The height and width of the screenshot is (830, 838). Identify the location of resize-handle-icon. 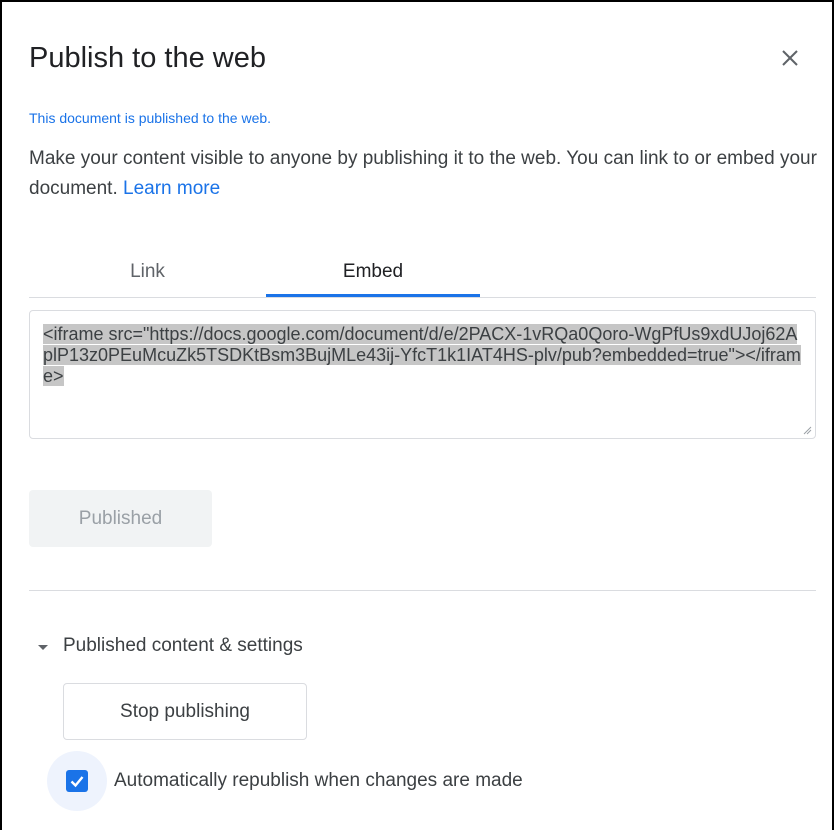
(807, 430).